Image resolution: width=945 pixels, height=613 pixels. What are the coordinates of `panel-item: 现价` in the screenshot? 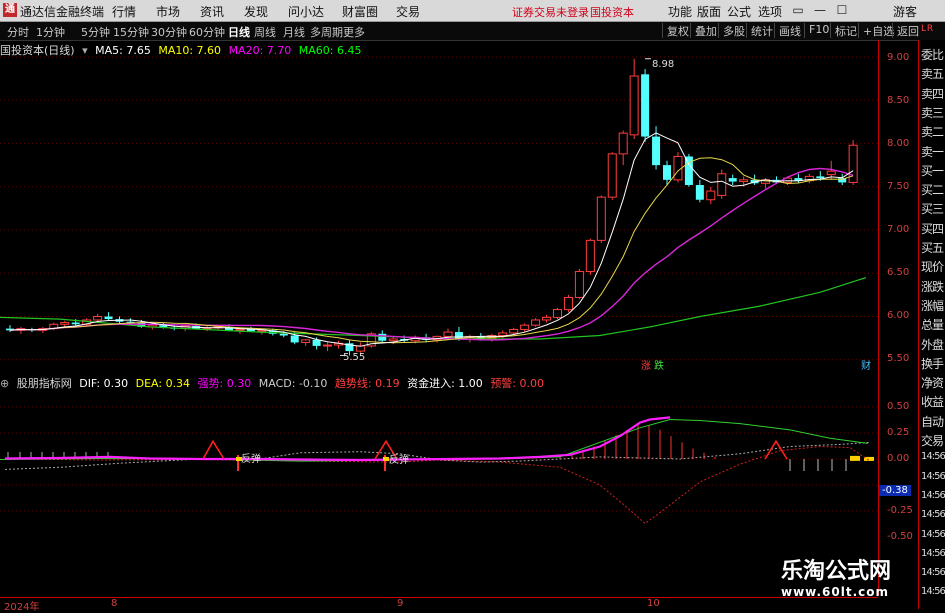 It's located at (932, 266).